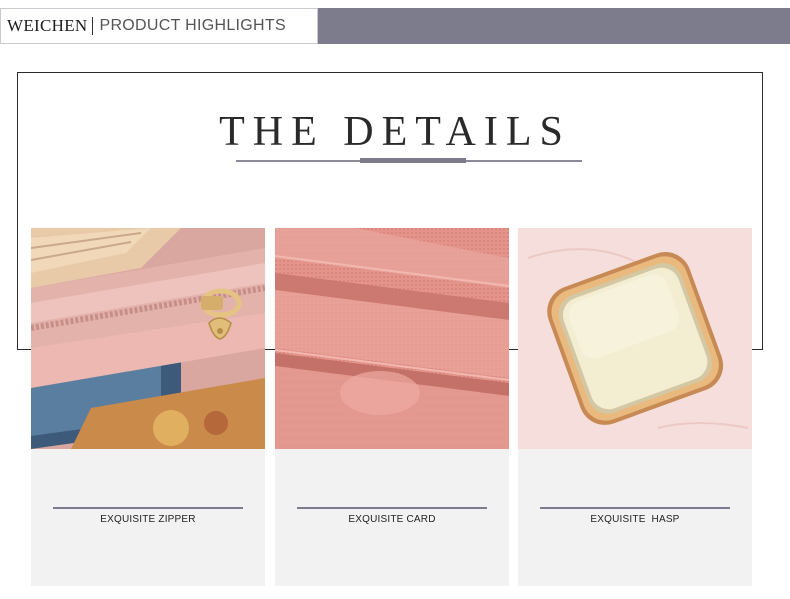 This screenshot has width=790, height=599. Describe the element at coordinates (635, 519) in the screenshot. I see `card-label: EXQUISITE HASP` at that location.